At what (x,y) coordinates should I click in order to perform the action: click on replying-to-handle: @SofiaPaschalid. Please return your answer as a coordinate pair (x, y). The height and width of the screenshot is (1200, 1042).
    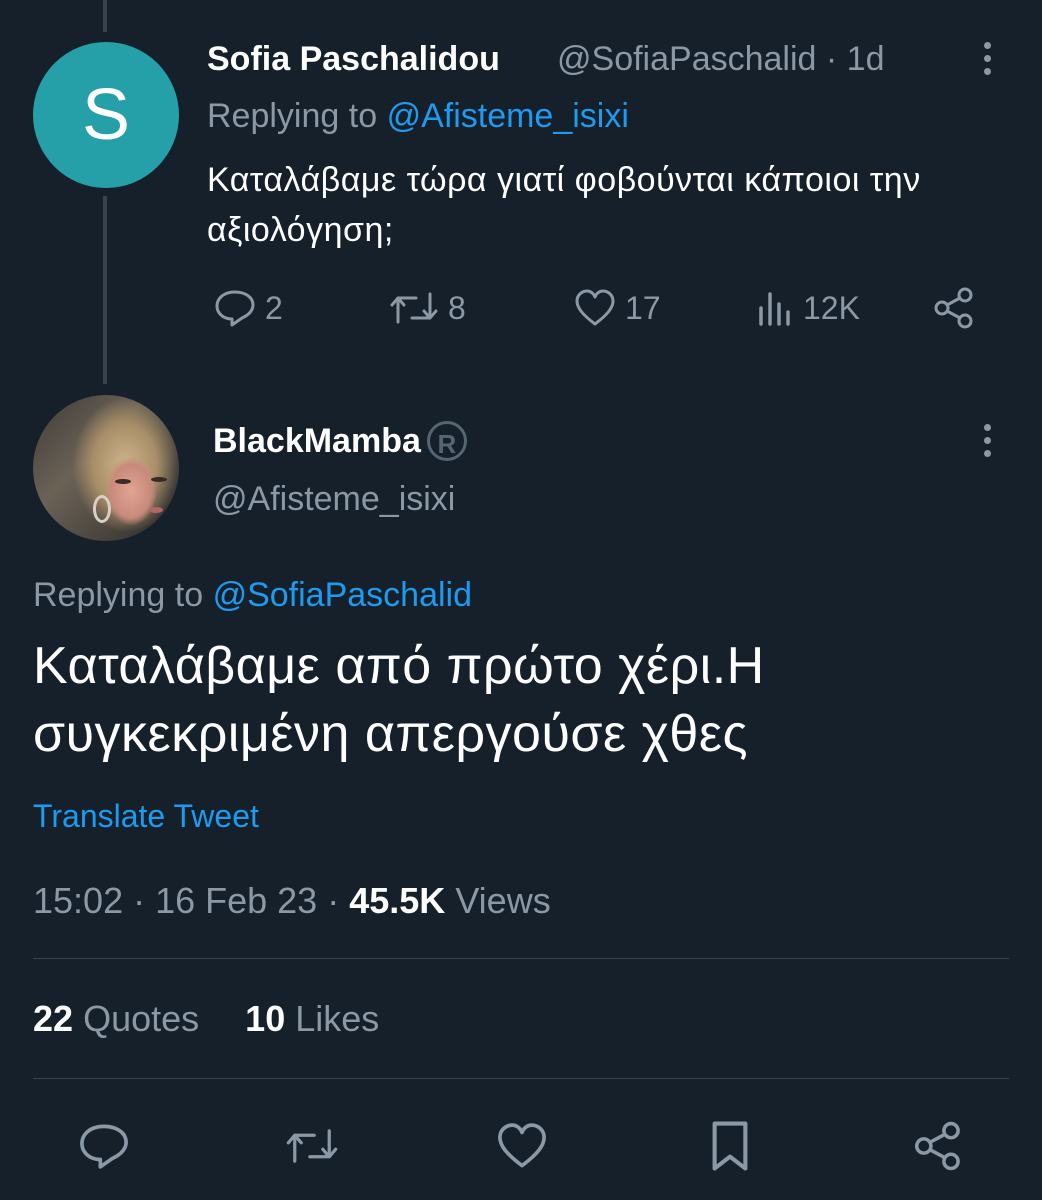
    Looking at the image, I should click on (342, 595).